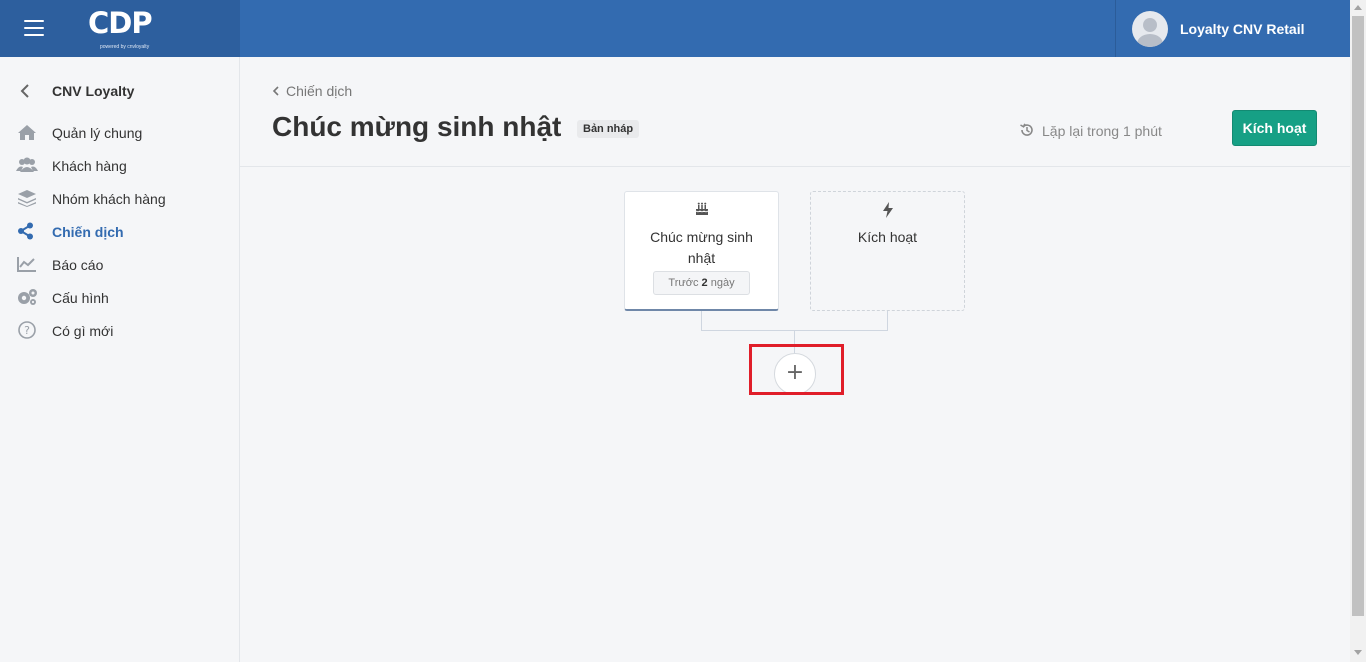 The image size is (1366, 662). I want to click on timing-pill: Trước 2 ngày, so click(701, 283).